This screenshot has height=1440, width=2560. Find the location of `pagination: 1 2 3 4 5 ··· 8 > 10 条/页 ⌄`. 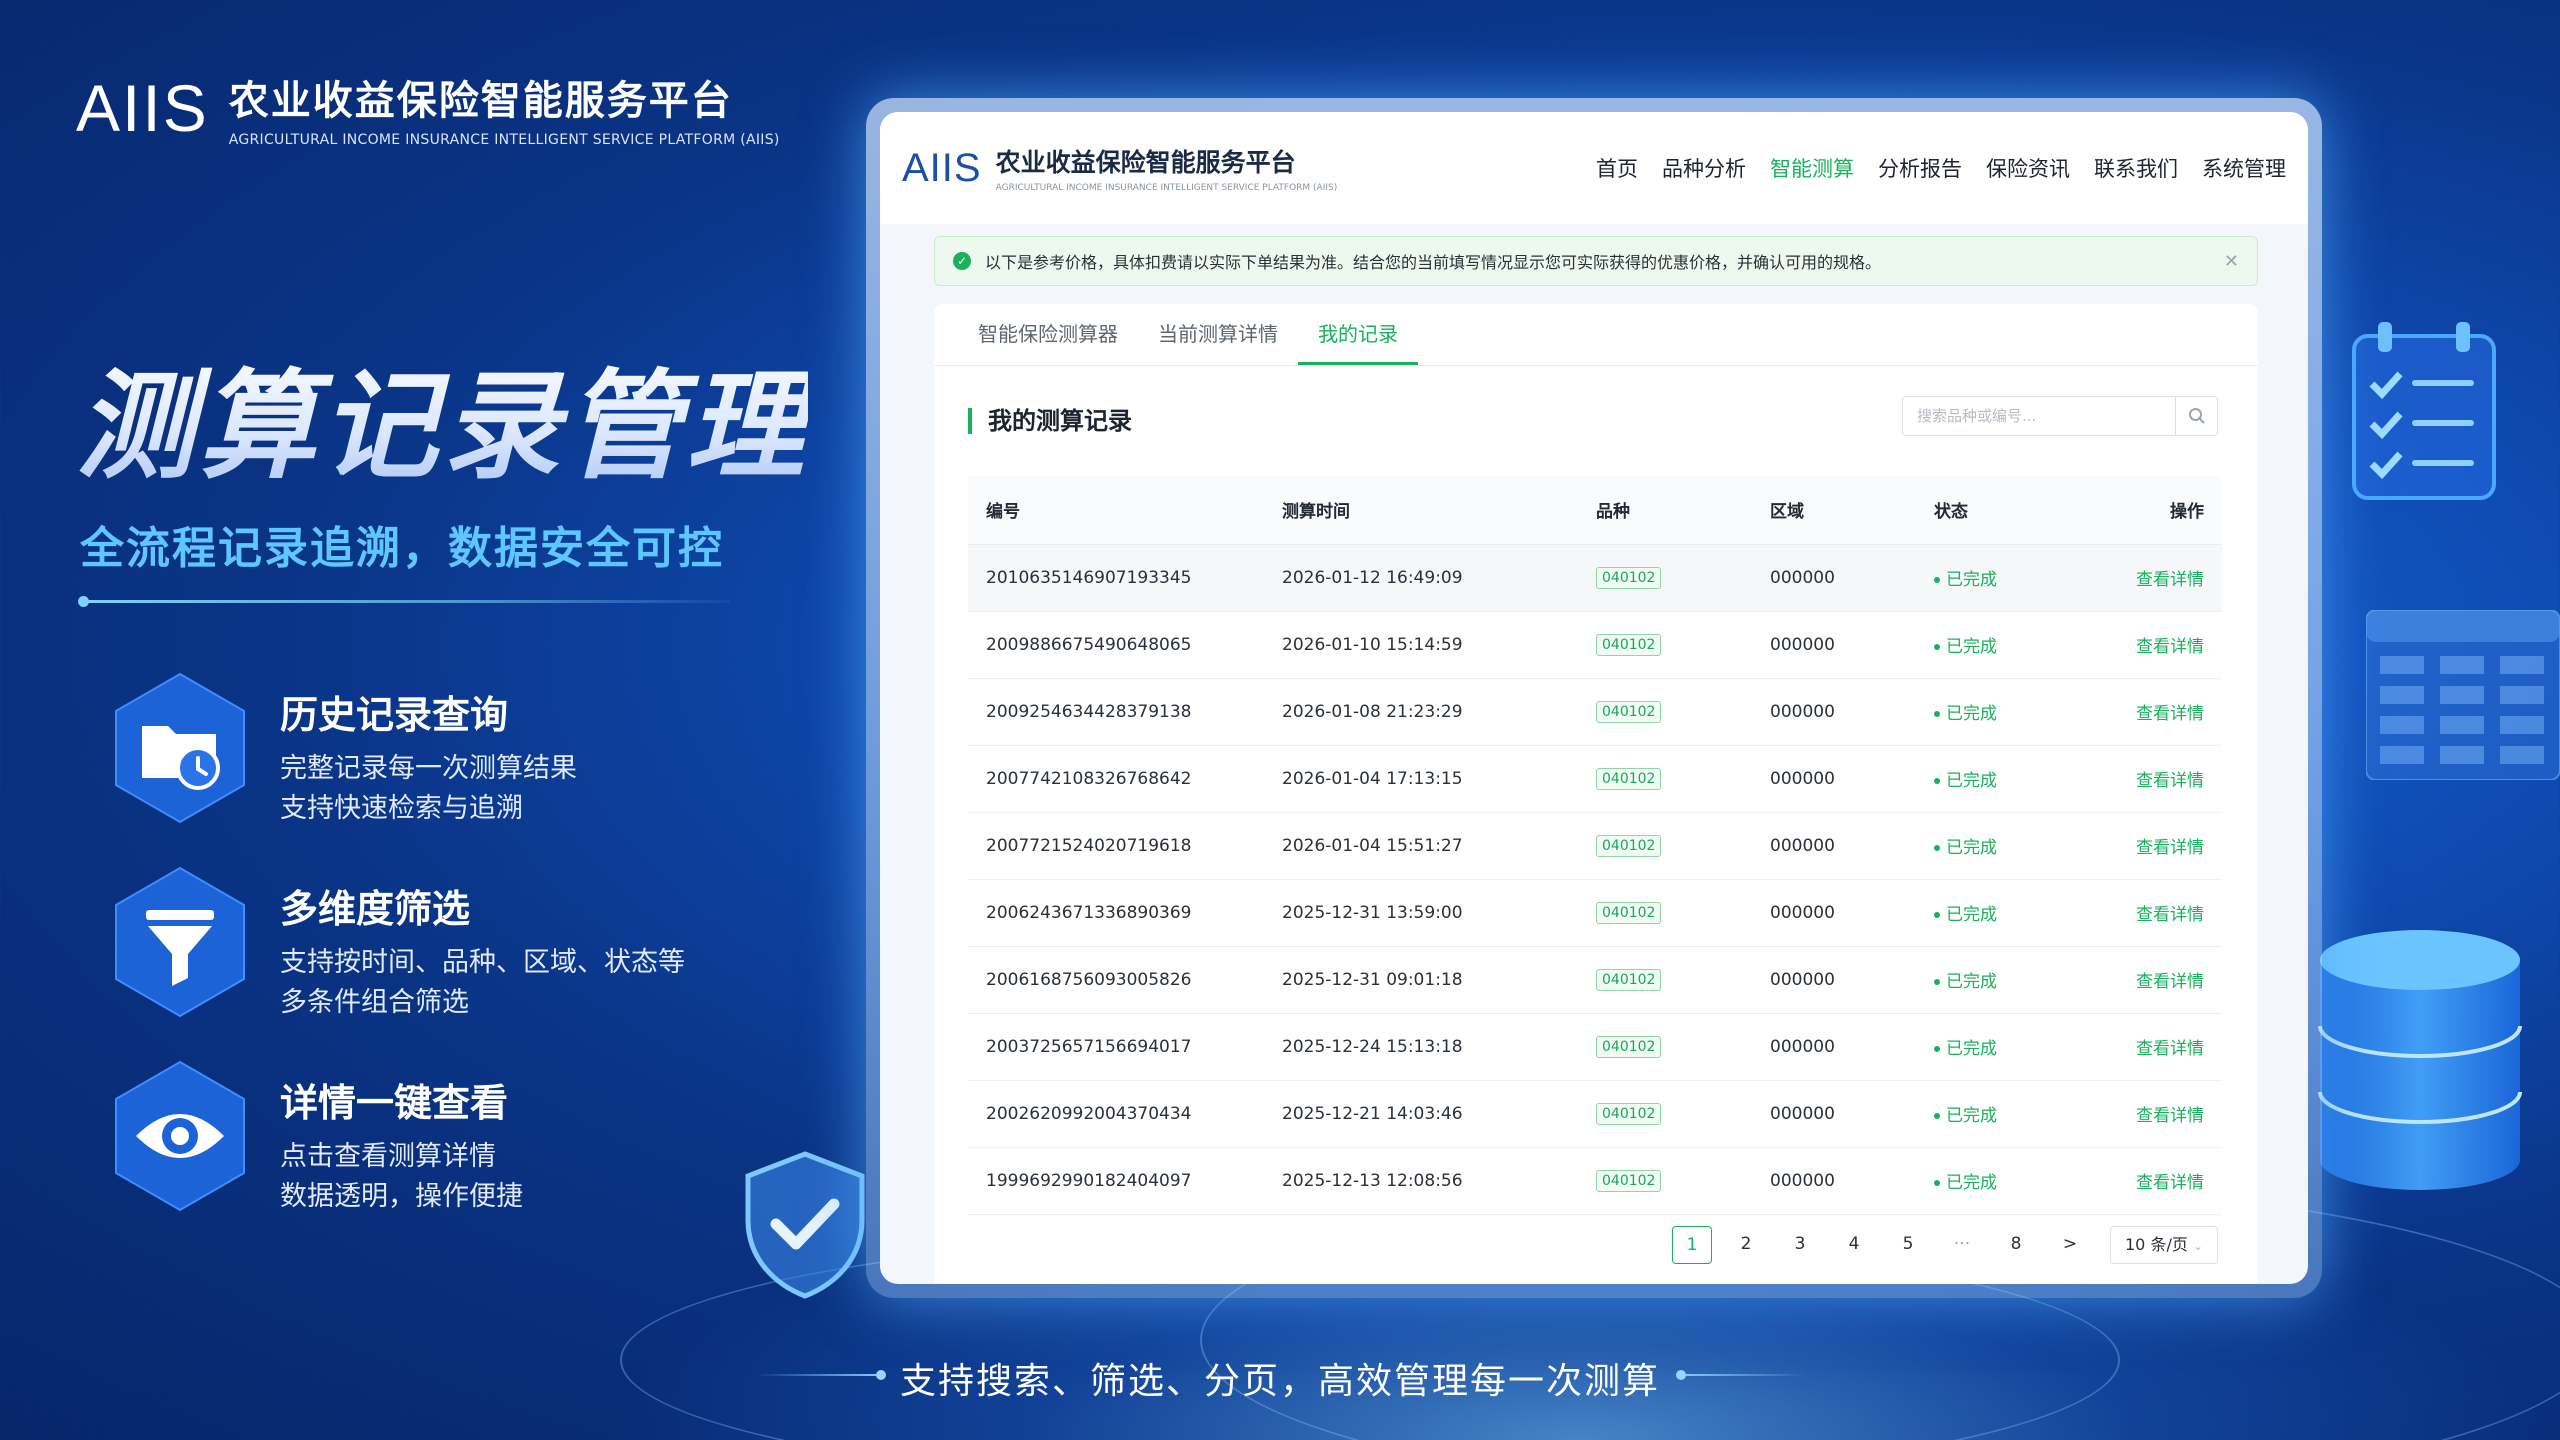

pagination: 1 2 3 4 5 ··· 8 > 10 条/页 ⌄ is located at coordinates (1938, 1245).